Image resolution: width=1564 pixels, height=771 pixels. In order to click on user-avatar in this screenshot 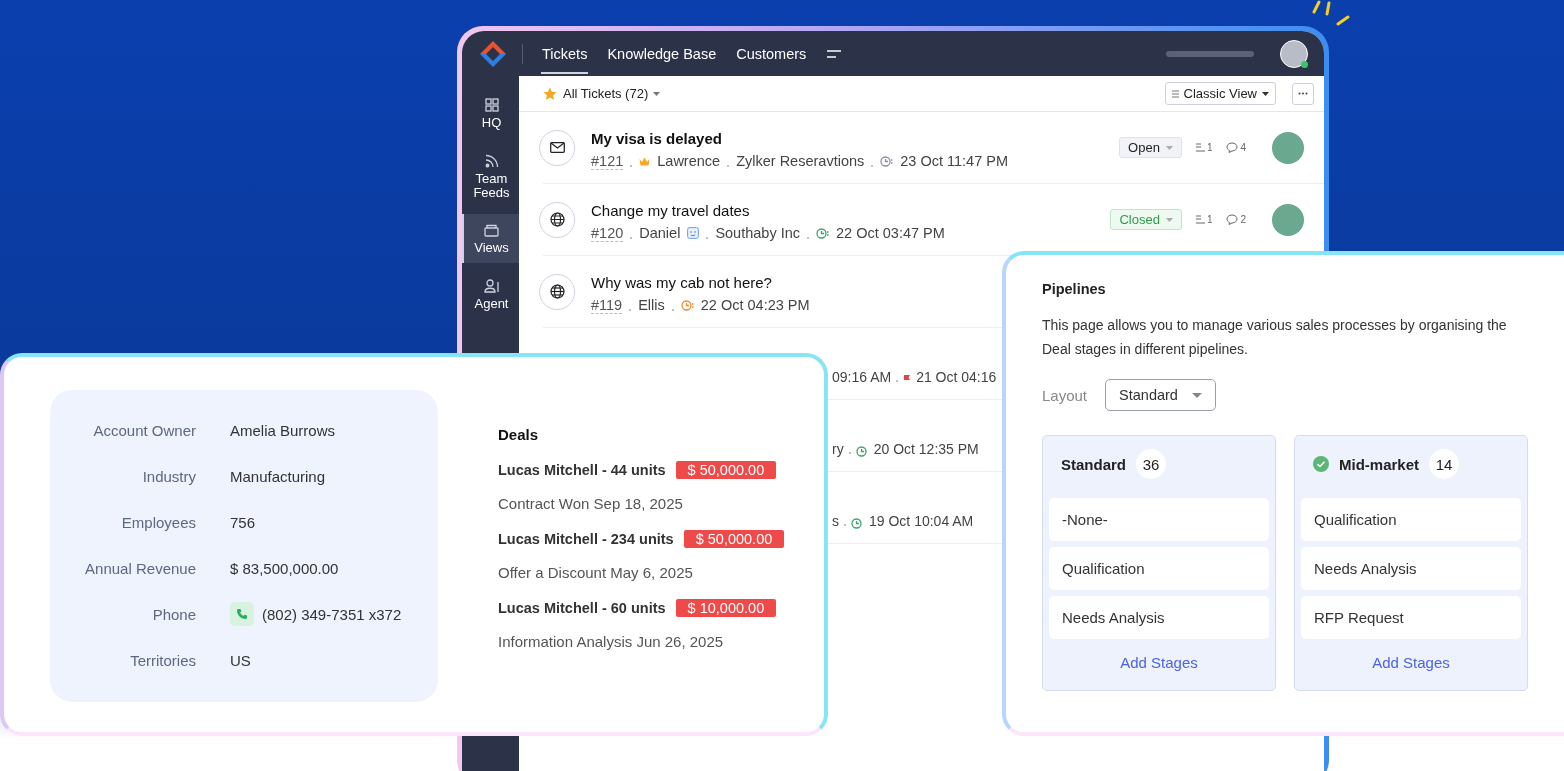, I will do `click(1294, 53)`.